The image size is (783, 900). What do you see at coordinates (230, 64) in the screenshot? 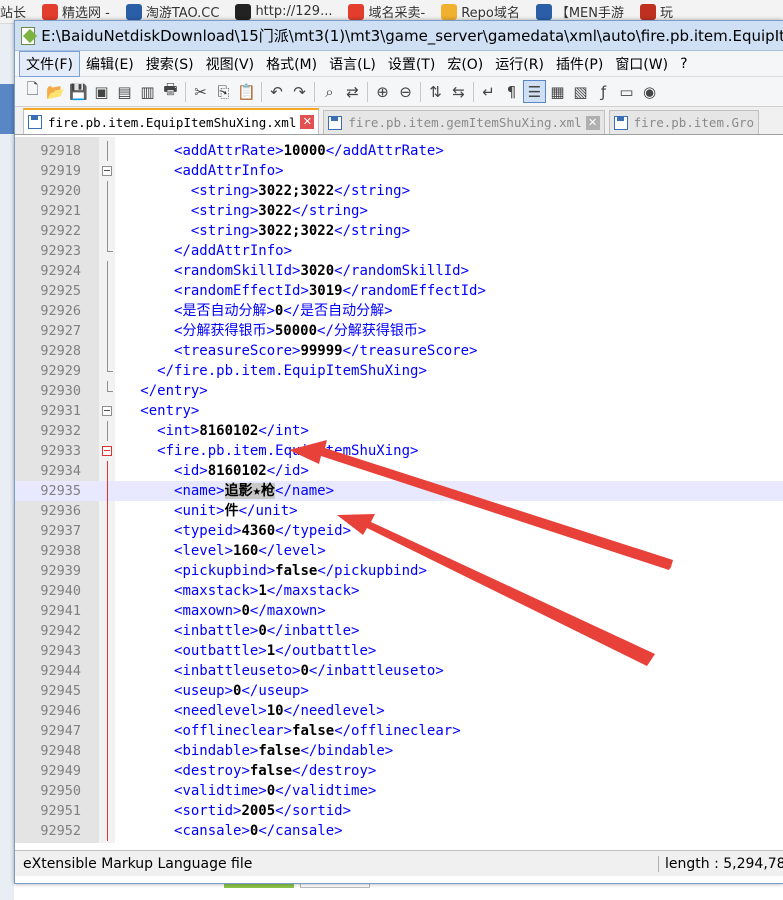
I see `menu-item: 视图(V)` at bounding box center [230, 64].